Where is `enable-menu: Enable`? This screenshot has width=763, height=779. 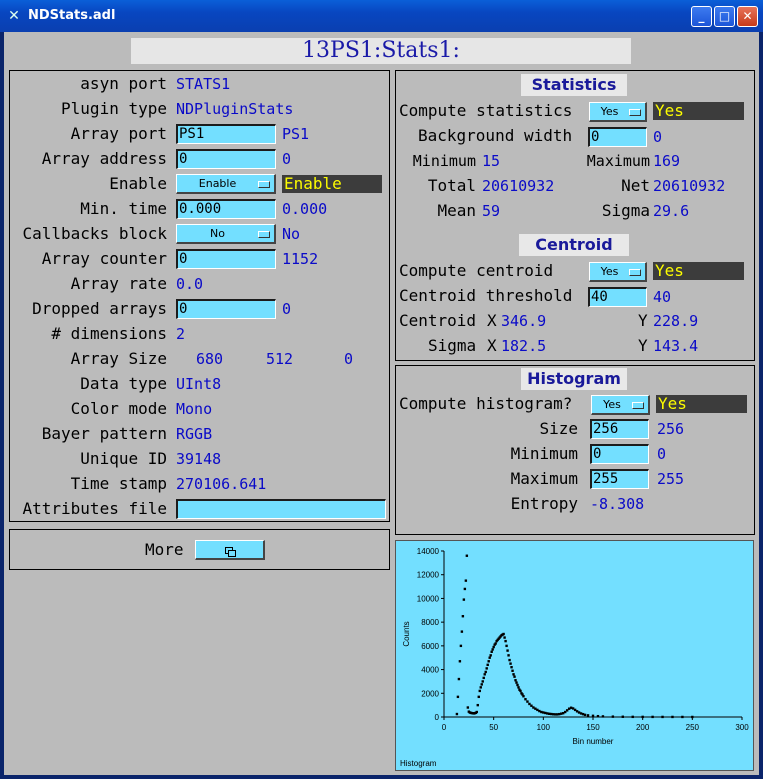 enable-menu: Enable is located at coordinates (226, 184).